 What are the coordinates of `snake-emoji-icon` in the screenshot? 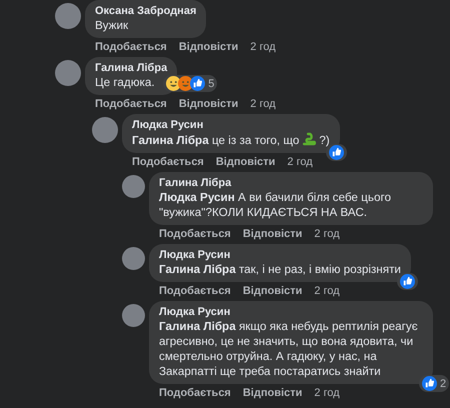 It's located at (309, 139).